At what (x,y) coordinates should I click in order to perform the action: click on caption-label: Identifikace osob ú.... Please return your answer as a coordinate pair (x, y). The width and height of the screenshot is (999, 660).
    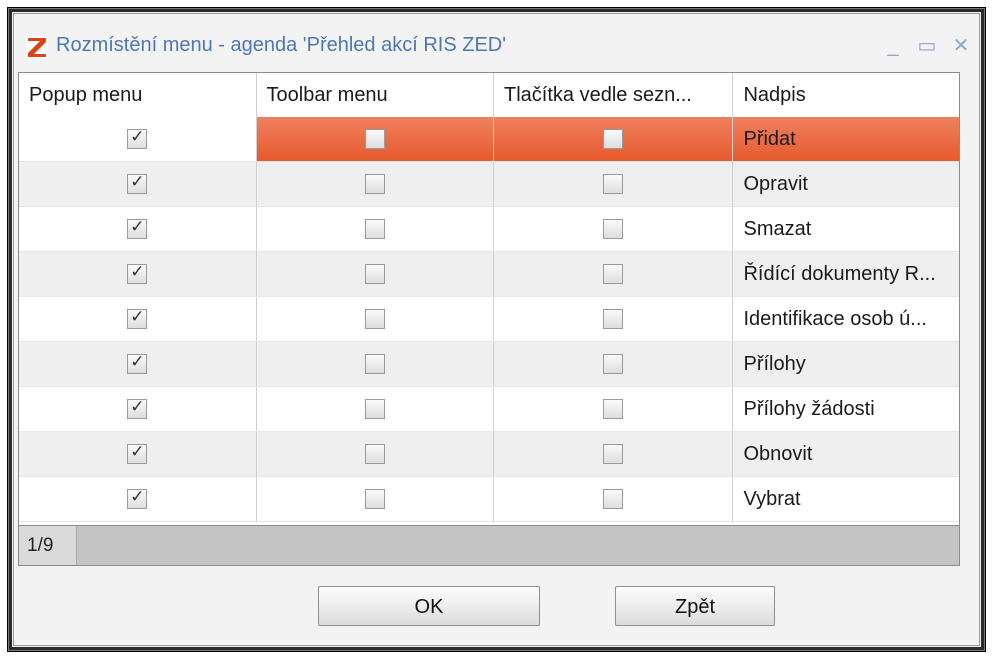
    Looking at the image, I should click on (835, 319).